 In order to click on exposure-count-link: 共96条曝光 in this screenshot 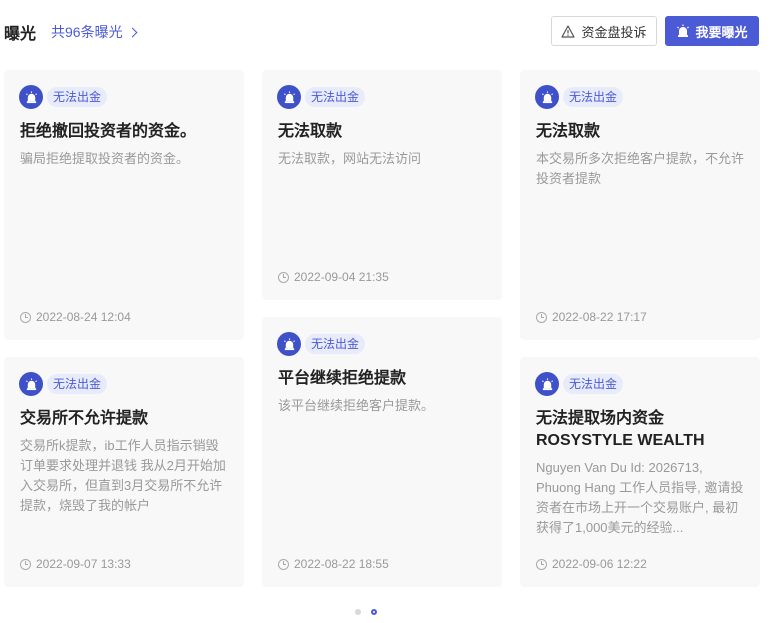, I will do `click(94, 32)`.